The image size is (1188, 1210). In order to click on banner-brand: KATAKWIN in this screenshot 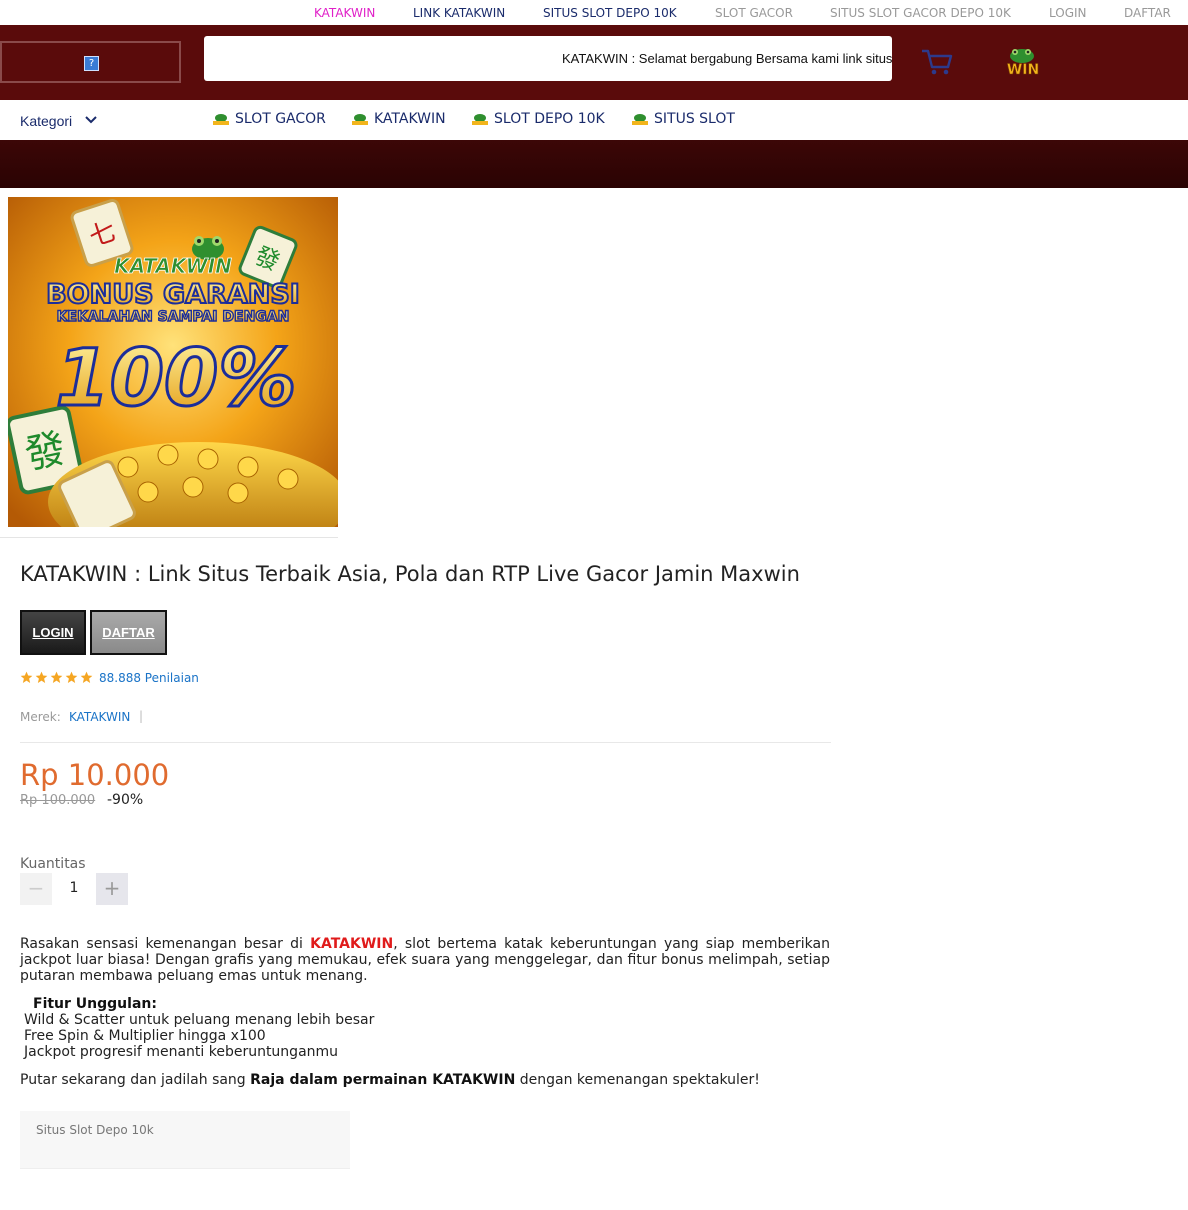, I will do `click(173, 266)`.